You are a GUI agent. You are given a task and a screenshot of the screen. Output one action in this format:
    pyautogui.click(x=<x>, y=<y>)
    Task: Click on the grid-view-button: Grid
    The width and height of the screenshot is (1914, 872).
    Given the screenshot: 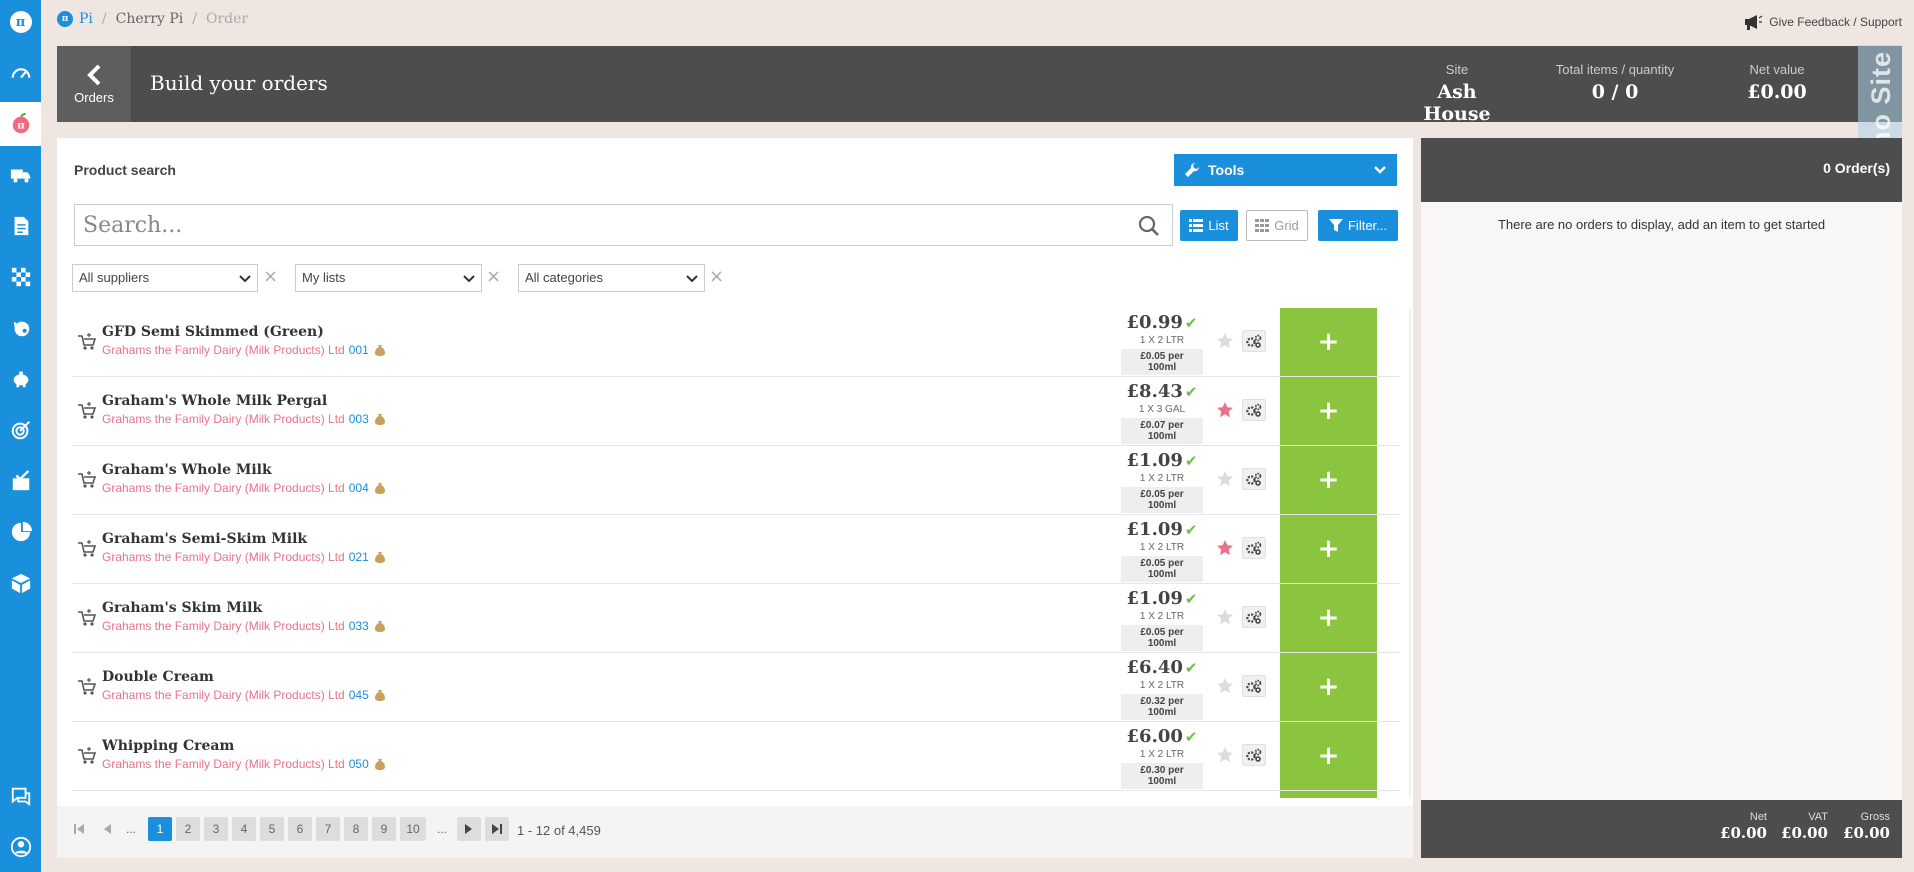 What is the action you would take?
    pyautogui.click(x=1277, y=225)
    